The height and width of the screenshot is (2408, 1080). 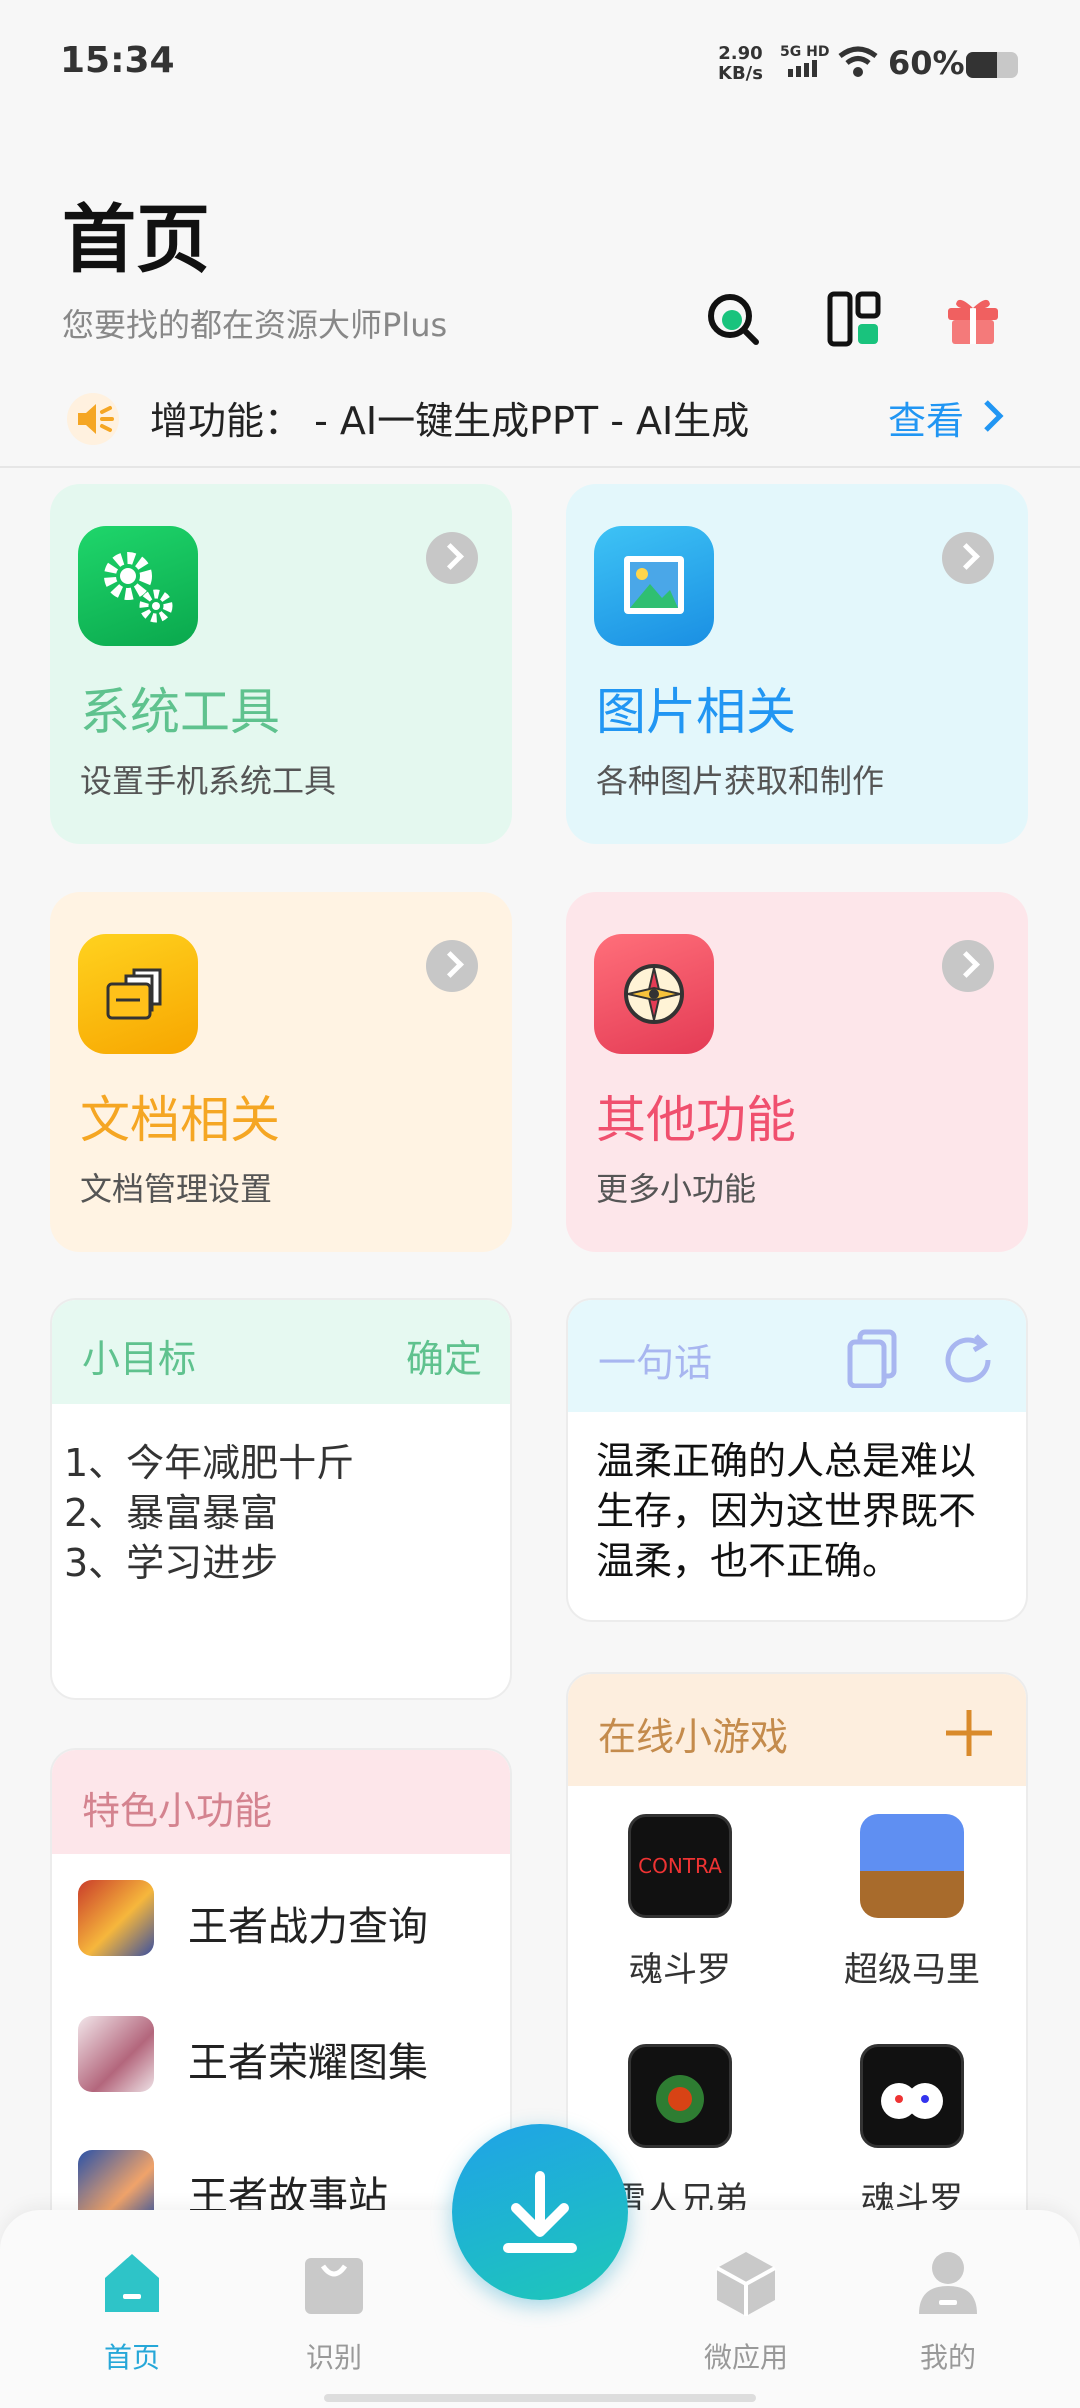 I want to click on notice-text: 增功能： - AI一键生成PPT - AI生成, so click(x=450, y=421).